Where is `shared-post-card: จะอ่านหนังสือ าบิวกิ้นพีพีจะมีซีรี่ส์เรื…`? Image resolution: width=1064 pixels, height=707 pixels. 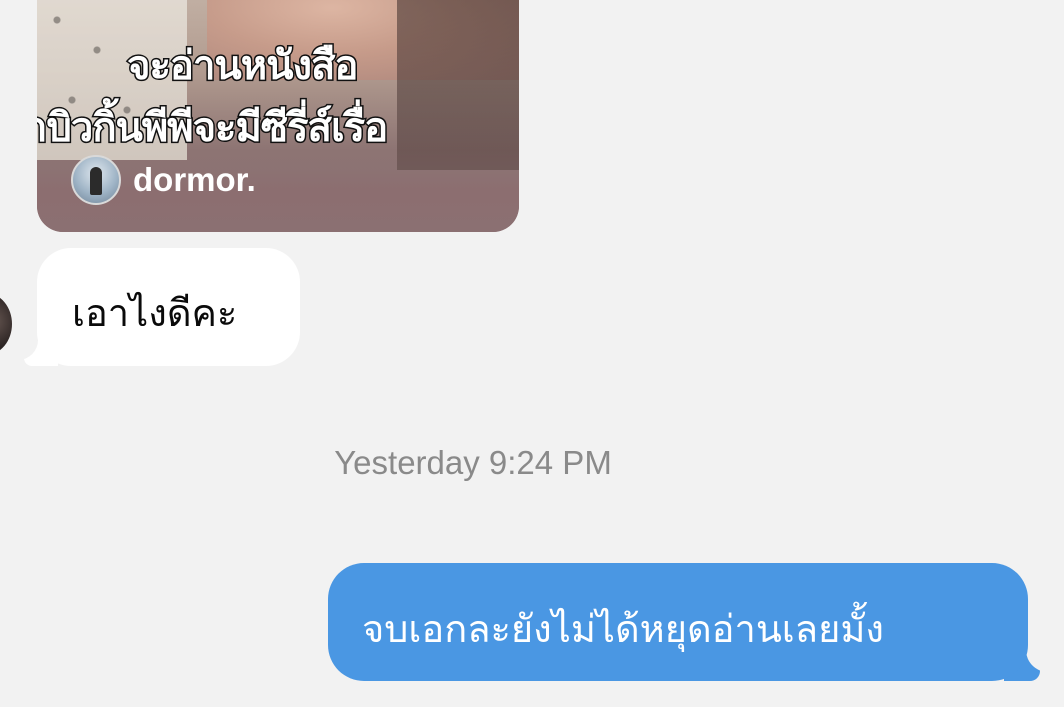
shared-post-card: จะอ่านหนังสือ าบิวกิ้นพีพีจะมีซีรี่ส์เรื… is located at coordinates (278, 116).